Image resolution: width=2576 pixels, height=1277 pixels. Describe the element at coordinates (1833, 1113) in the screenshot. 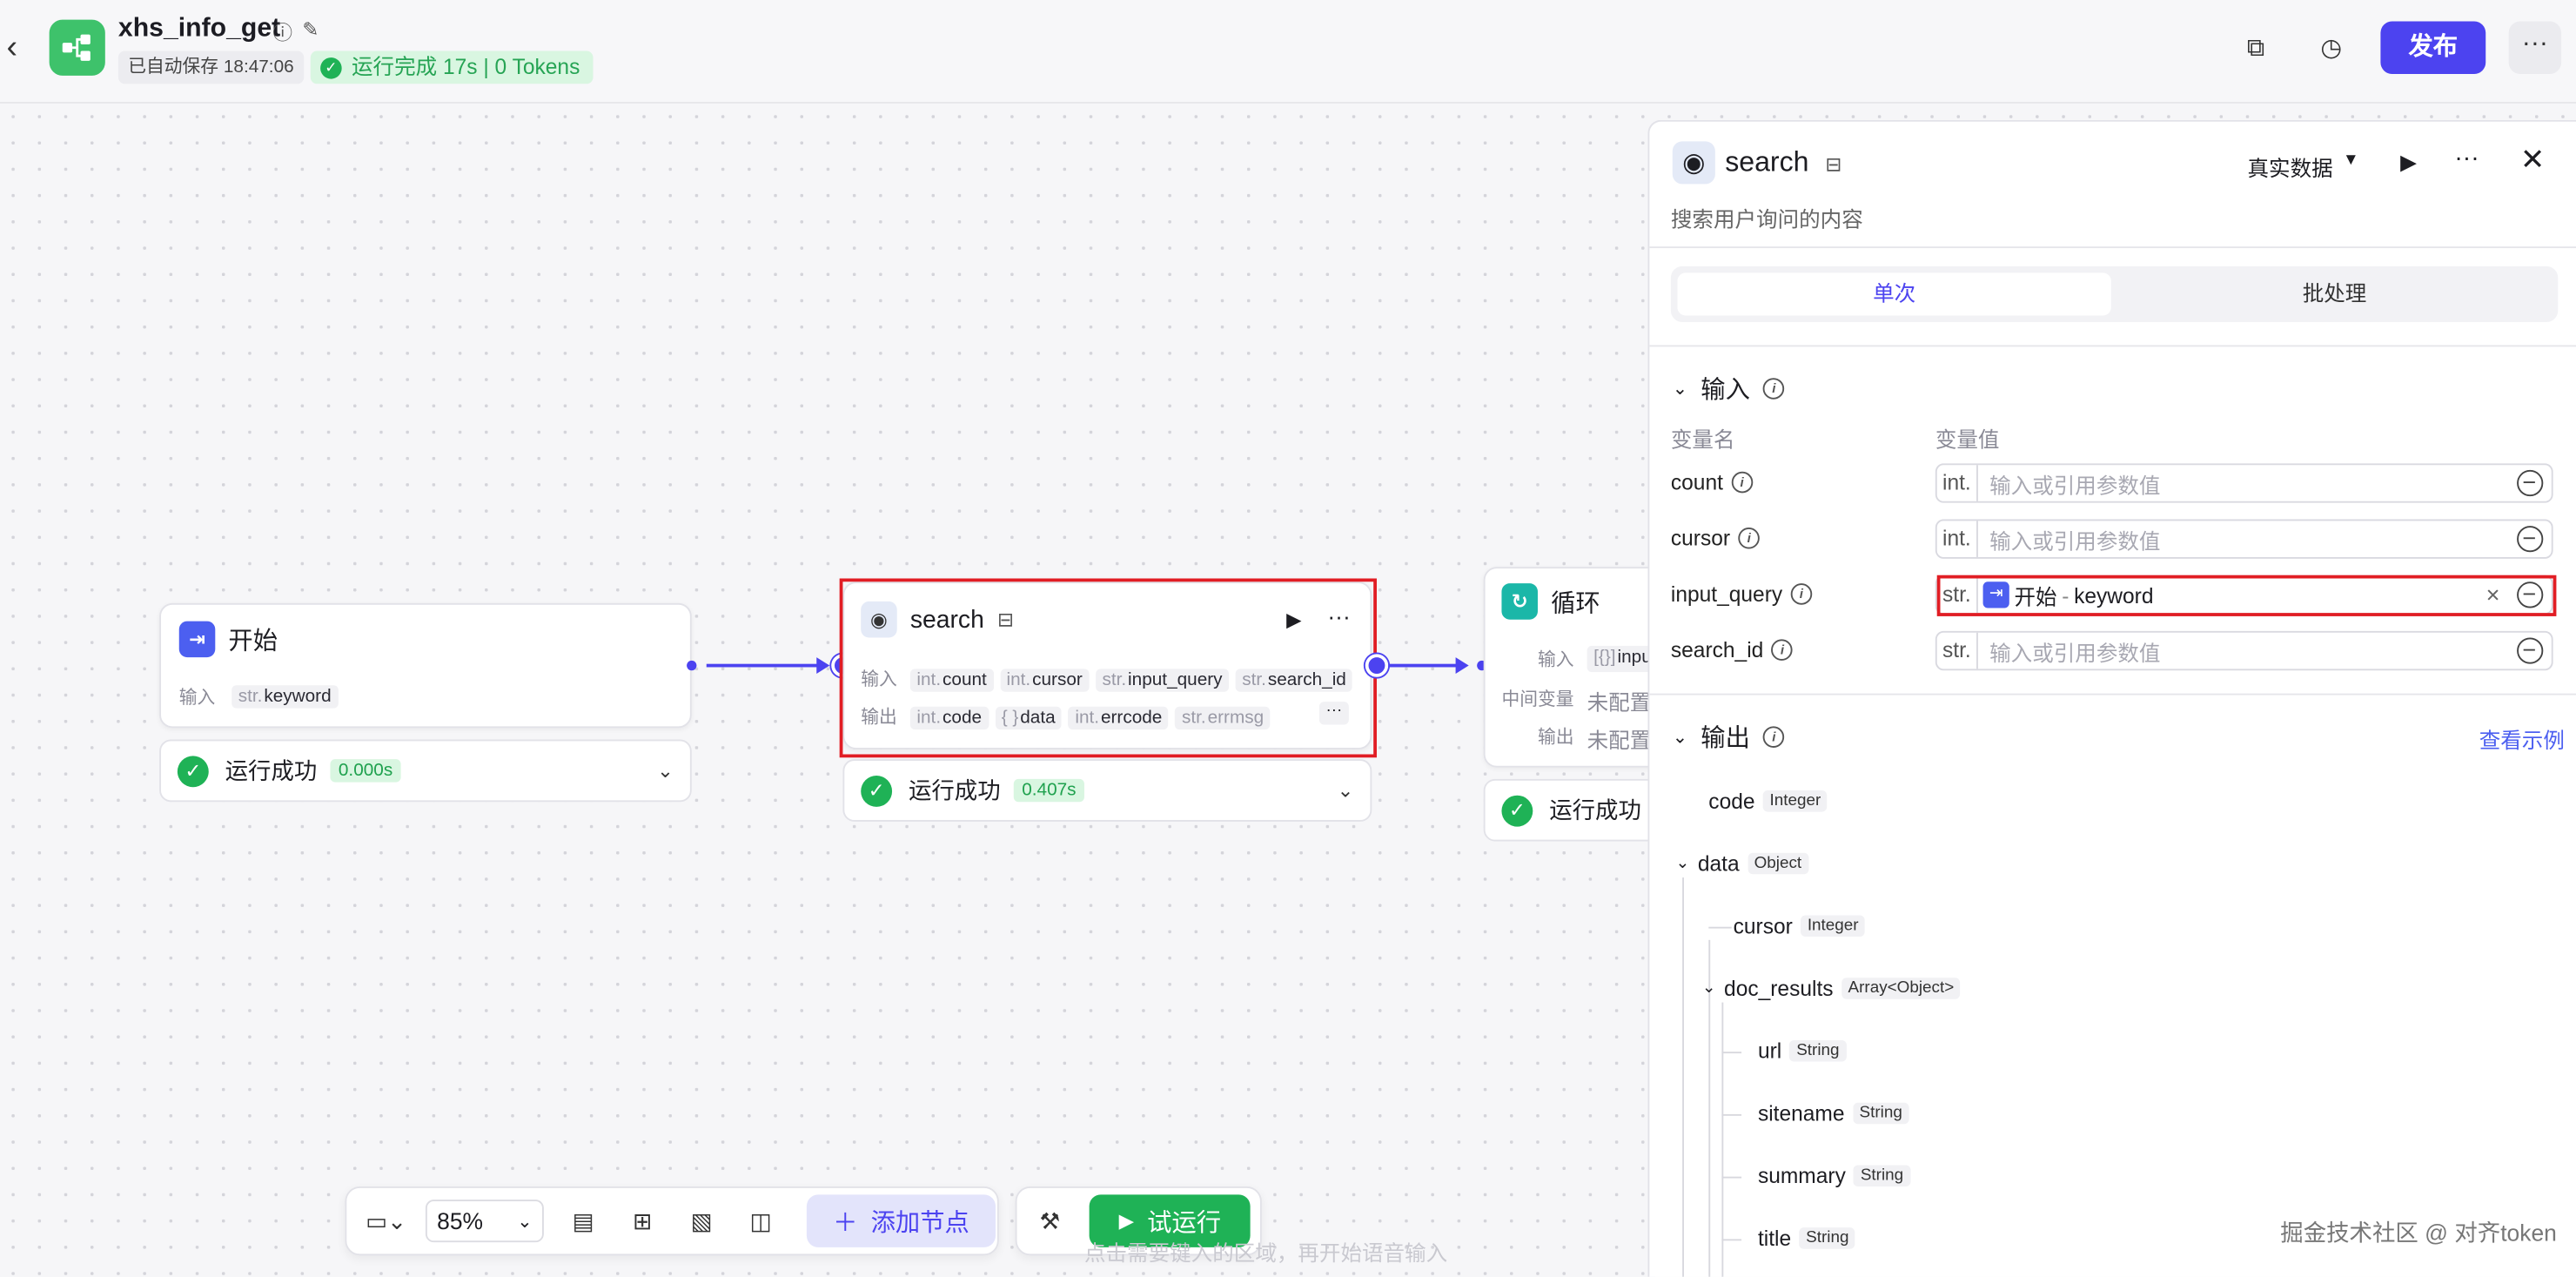

I see `output-sitename: sitename String` at that location.